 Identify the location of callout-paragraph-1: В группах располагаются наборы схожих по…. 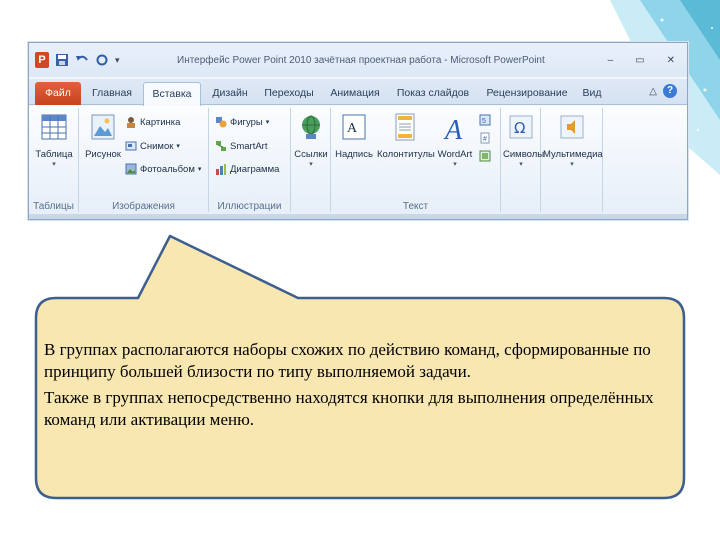
(347, 360).